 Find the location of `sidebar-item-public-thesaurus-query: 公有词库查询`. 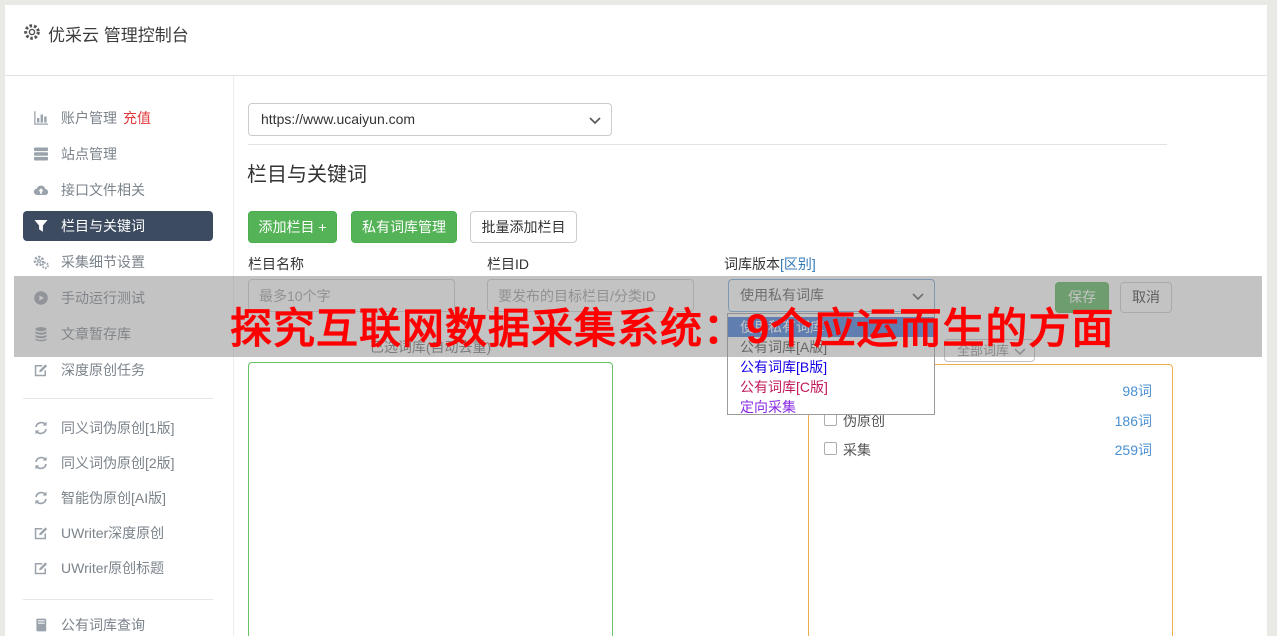

sidebar-item-public-thesaurus-query: 公有词库查询 is located at coordinates (118, 623).